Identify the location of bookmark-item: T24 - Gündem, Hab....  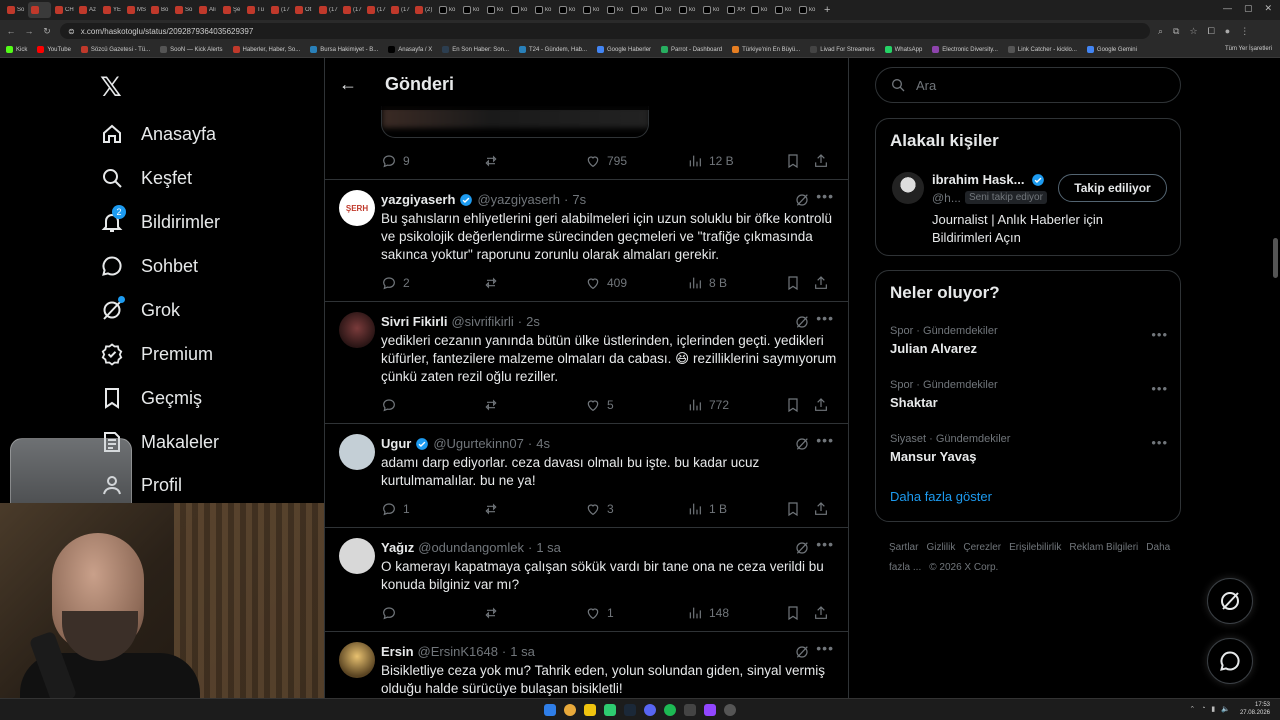
(552, 49).